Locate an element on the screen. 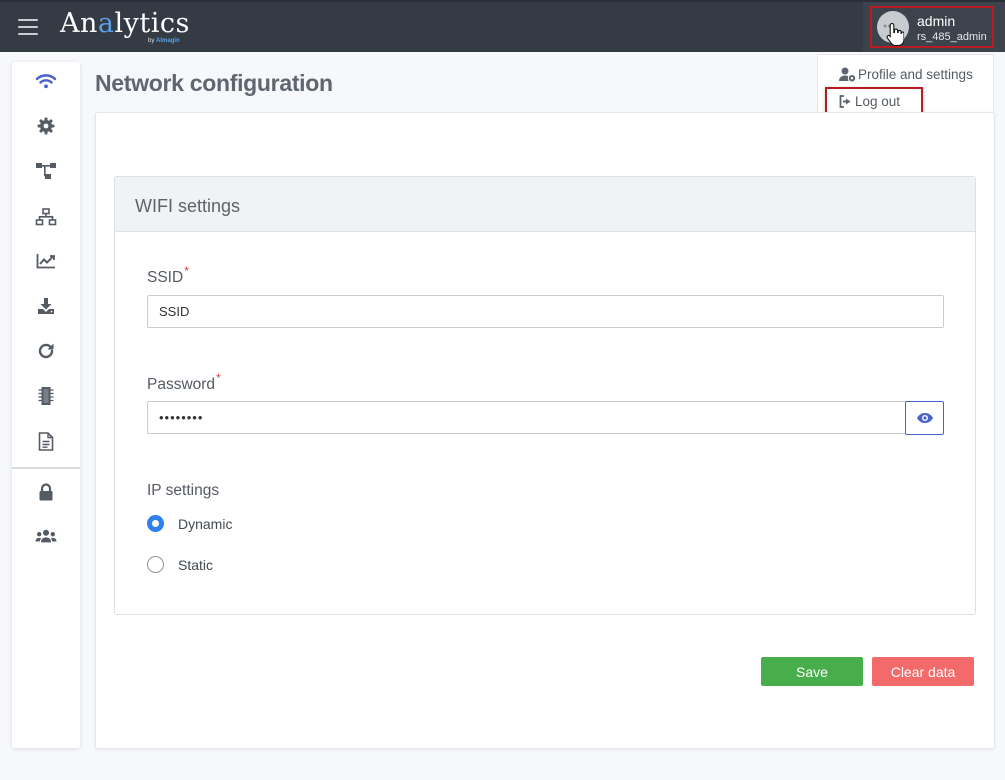  ssid-label-text: SSID is located at coordinates (165, 277).